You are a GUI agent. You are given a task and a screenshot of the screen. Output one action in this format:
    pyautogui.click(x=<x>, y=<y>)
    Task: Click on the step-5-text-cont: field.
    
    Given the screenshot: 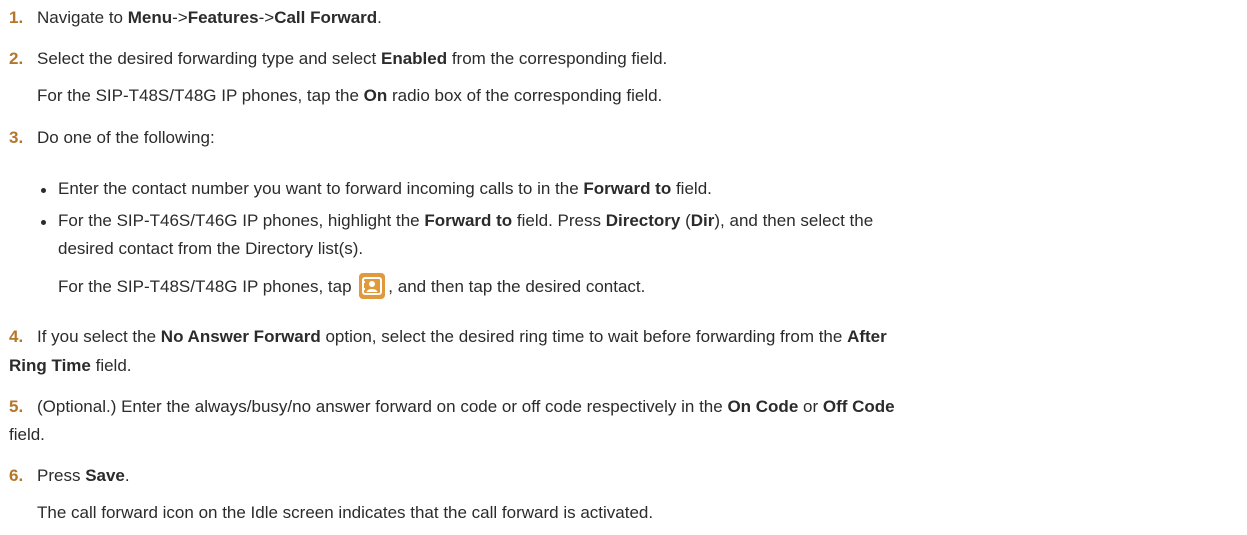 What is the action you would take?
    pyautogui.click(x=27, y=434)
    